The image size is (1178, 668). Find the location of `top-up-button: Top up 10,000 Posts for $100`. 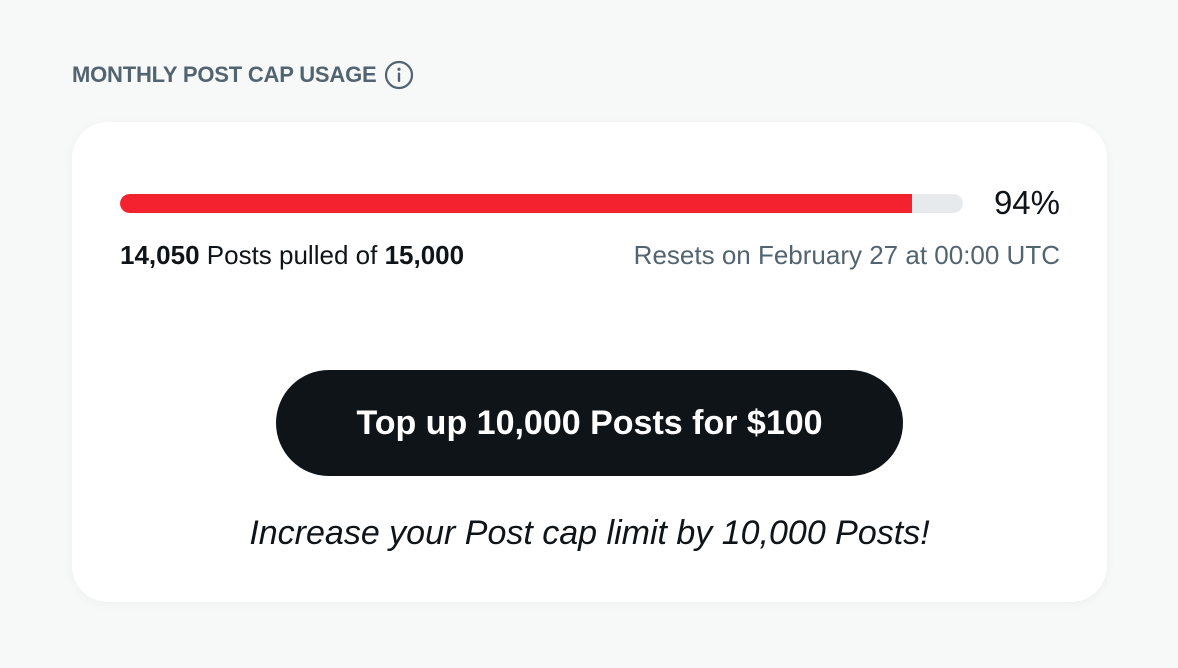

top-up-button: Top up 10,000 Posts for $100 is located at coordinates (589, 423).